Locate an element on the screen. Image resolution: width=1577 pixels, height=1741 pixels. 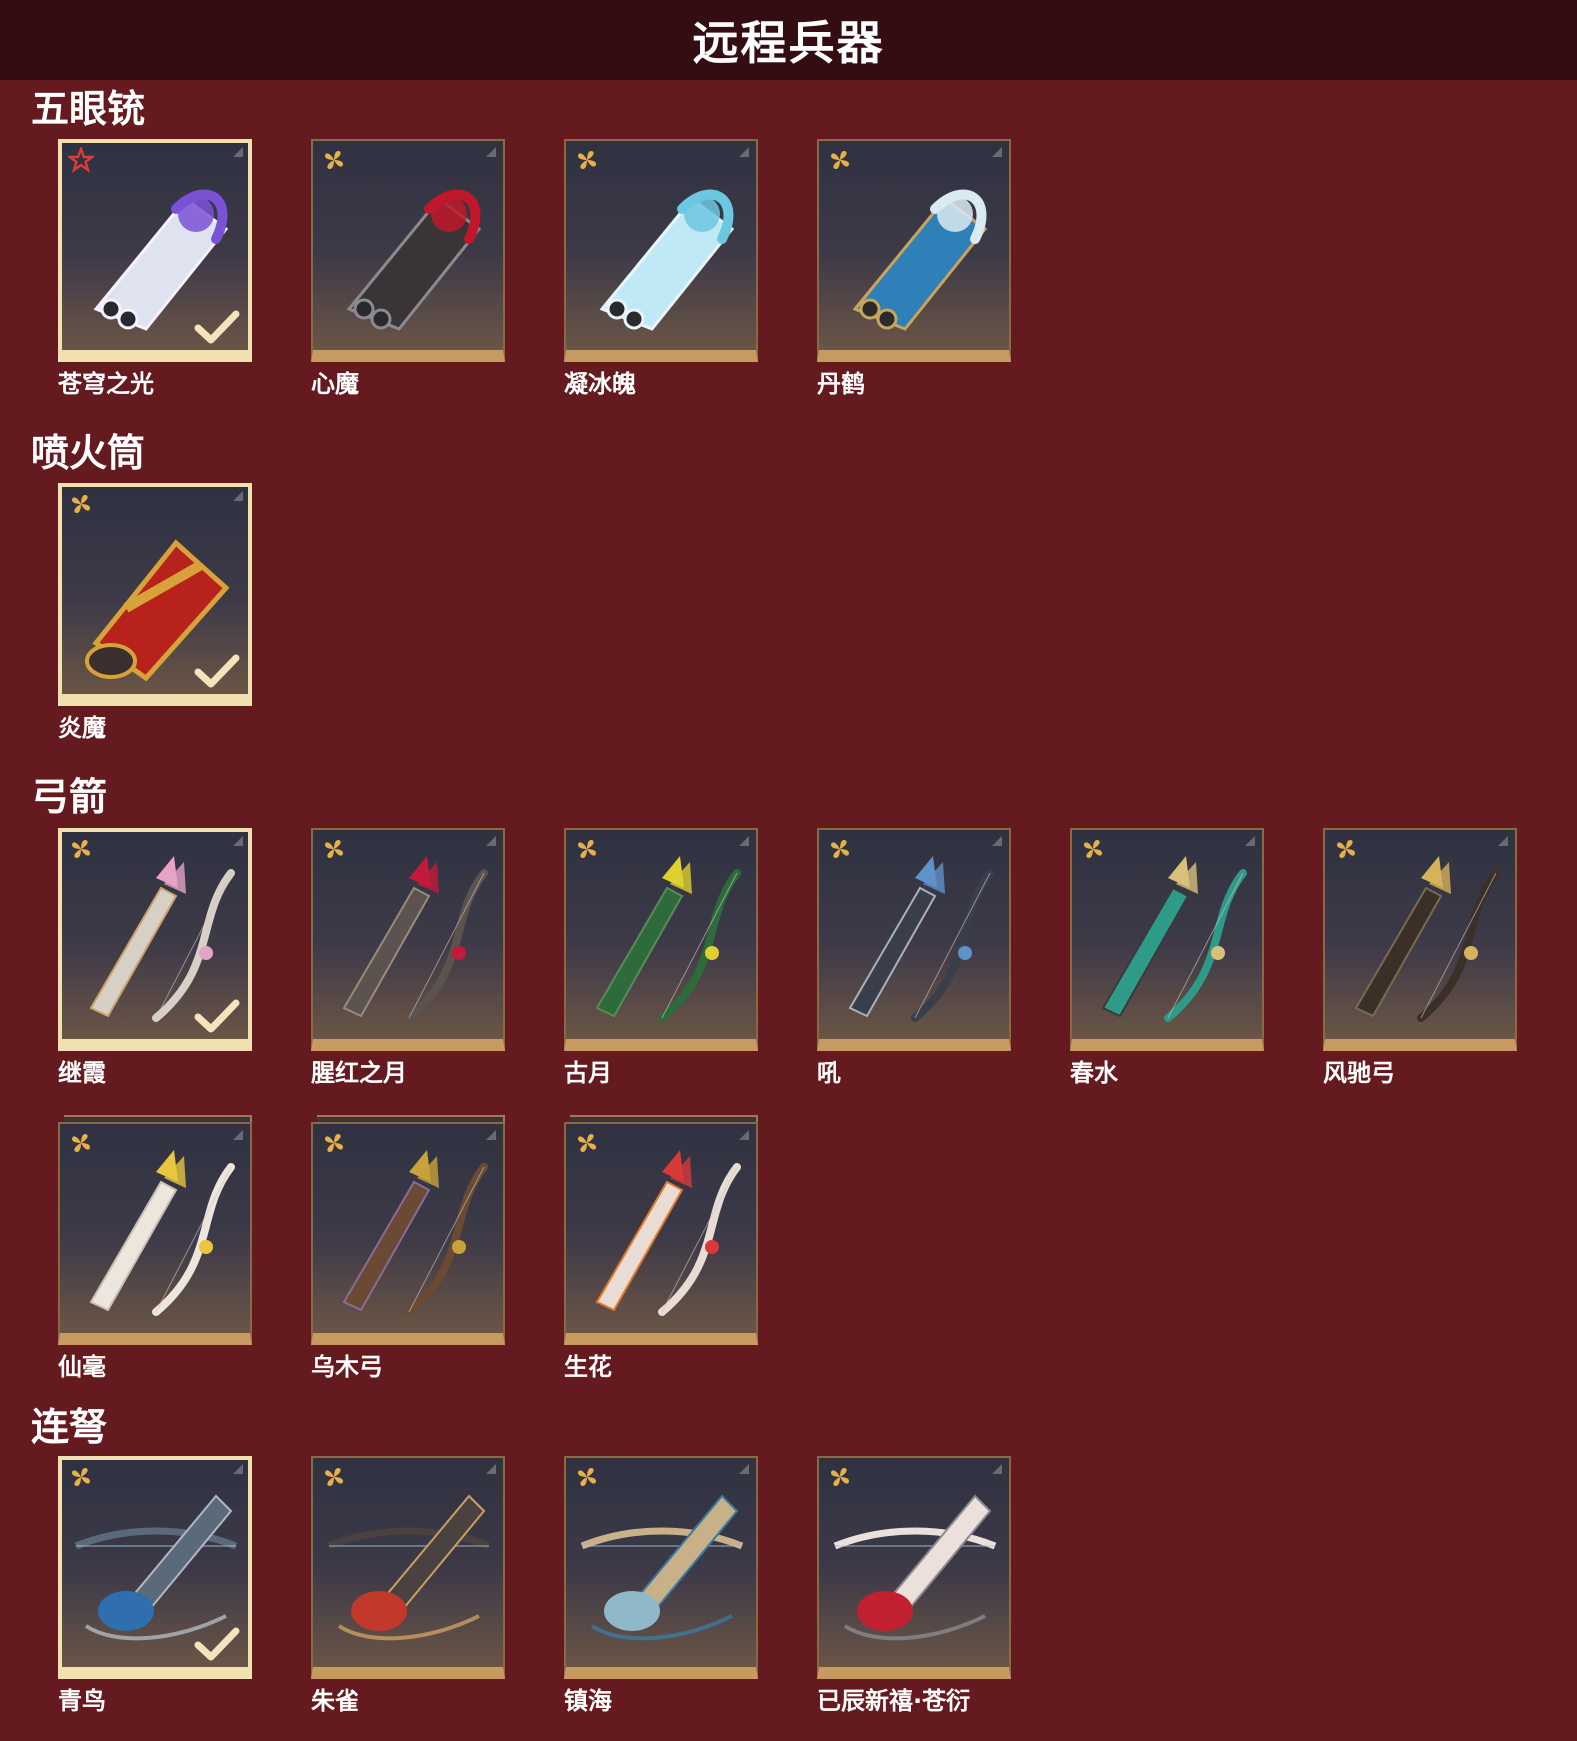
weapon-name: 凝冰魄 is located at coordinates (600, 384).